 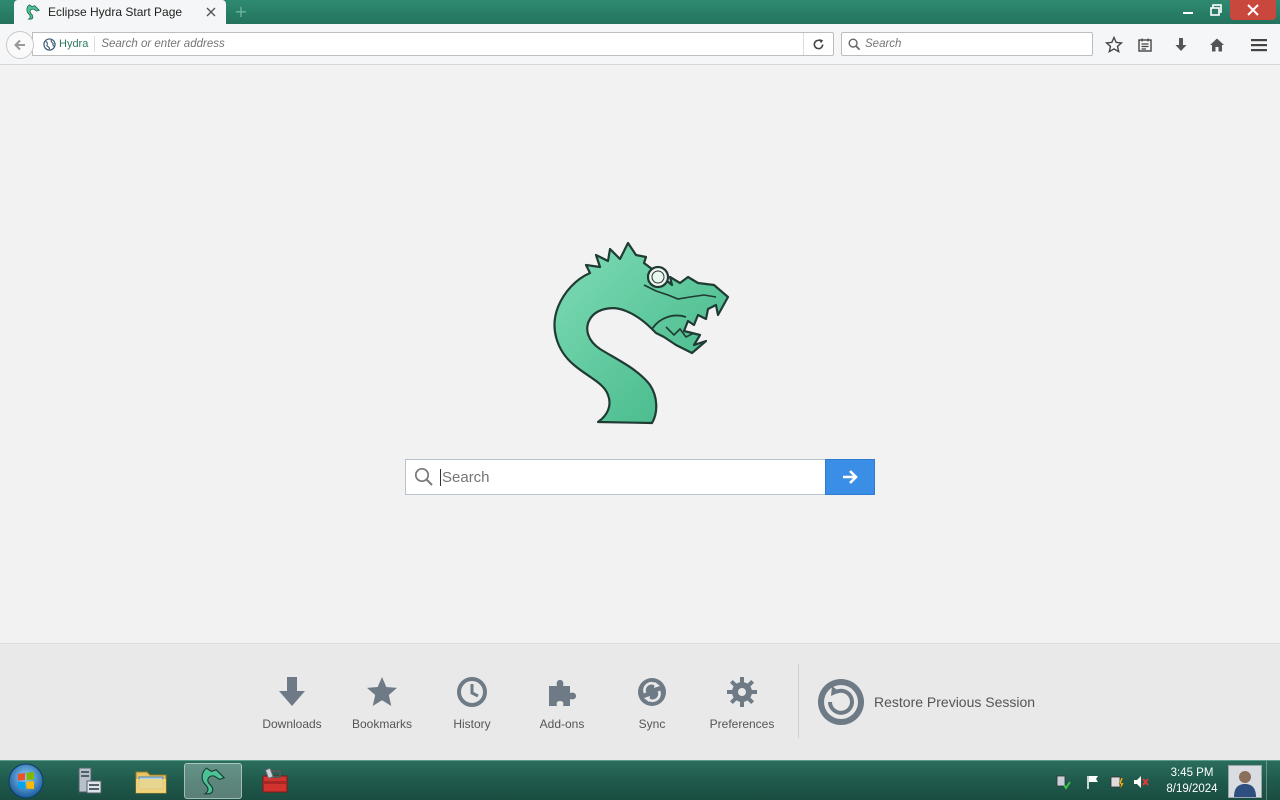 I want to click on taskbar-toolbox, so click(x=275, y=781).